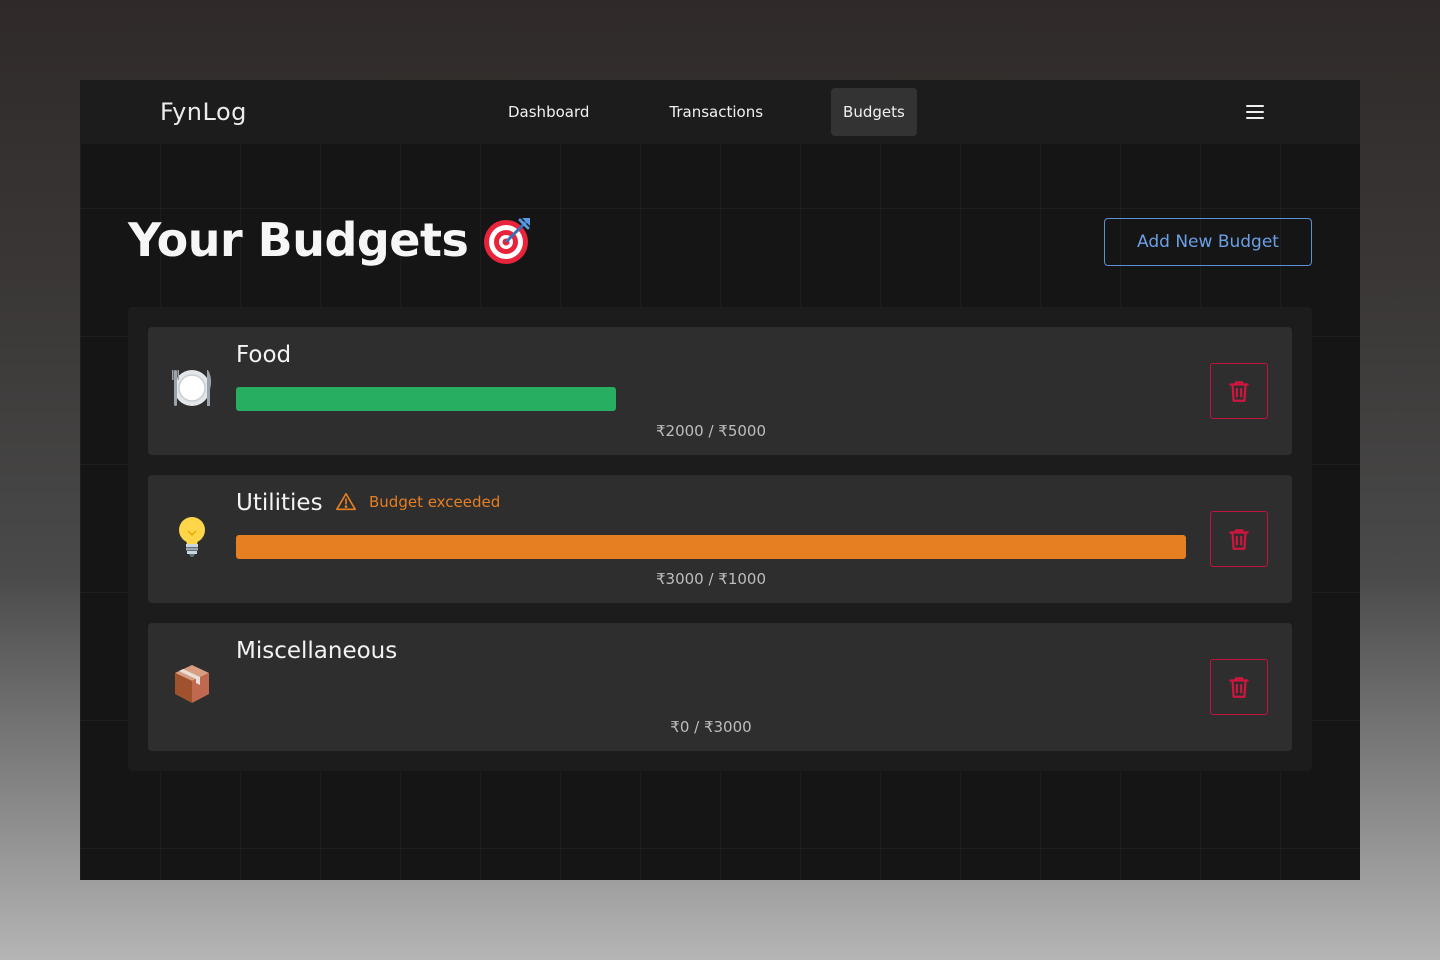 The width and height of the screenshot is (1440, 960). What do you see at coordinates (192, 684) in the screenshot?
I see `package-box-icon` at bounding box center [192, 684].